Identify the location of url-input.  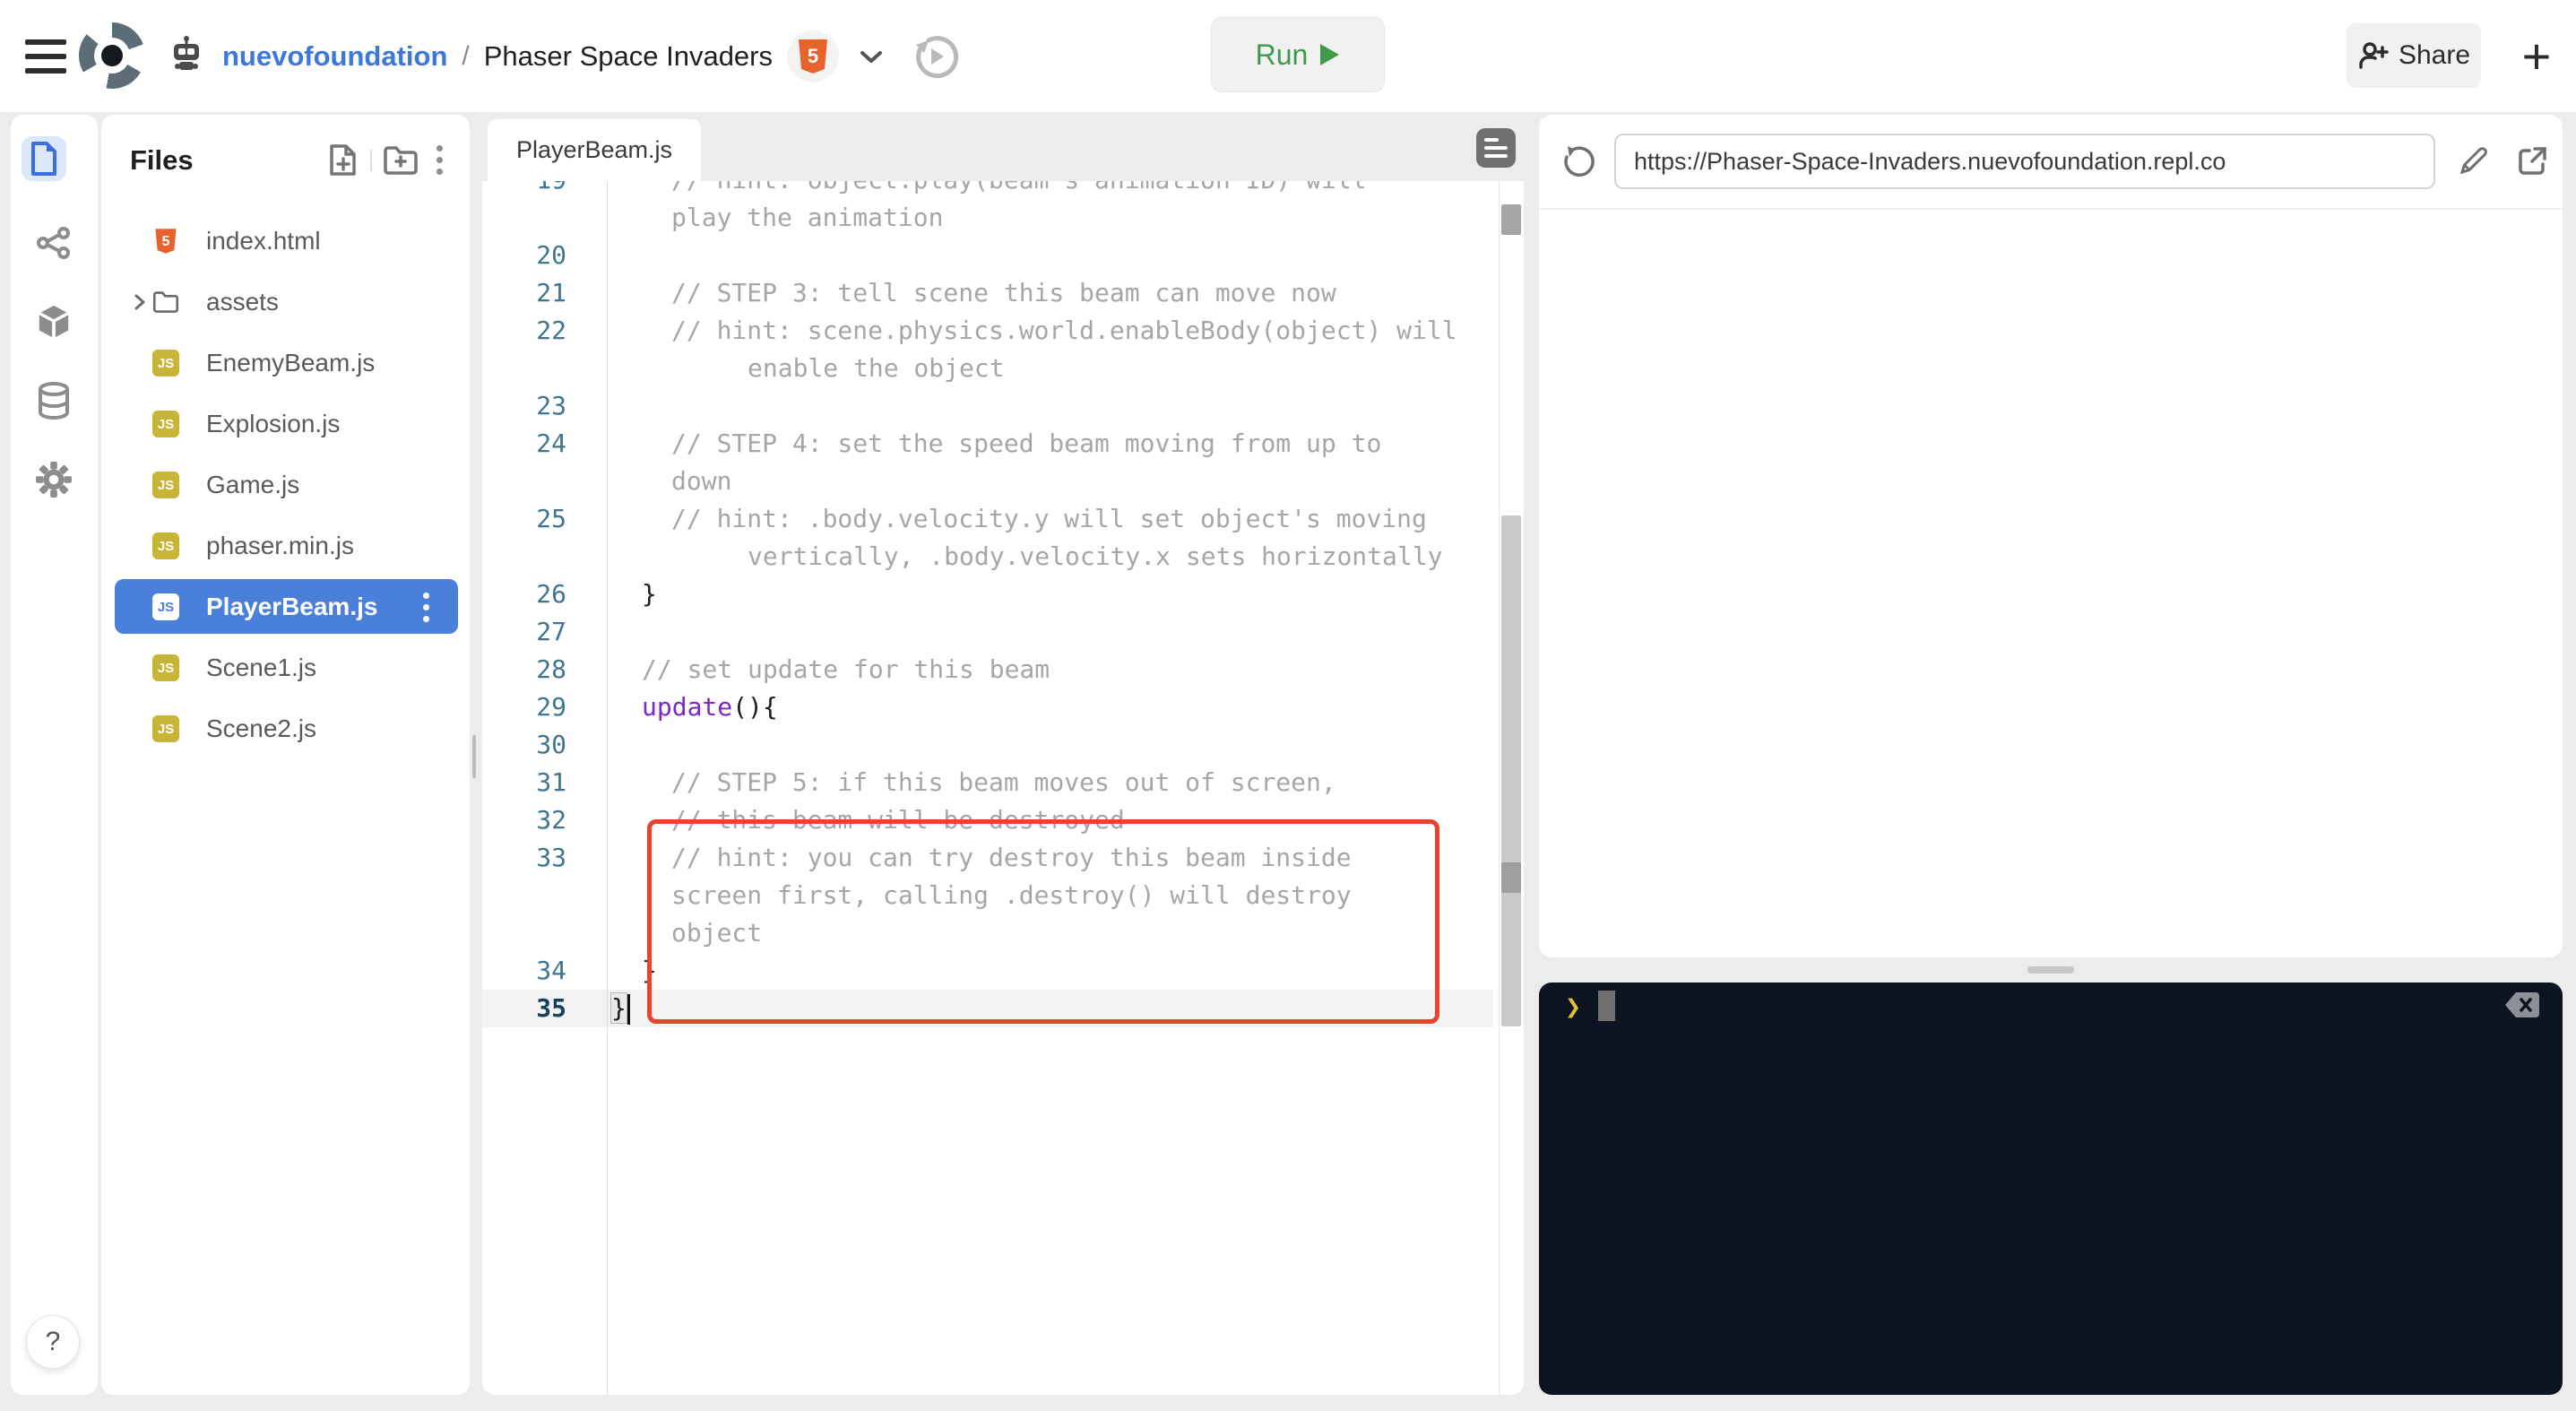
(2024, 161).